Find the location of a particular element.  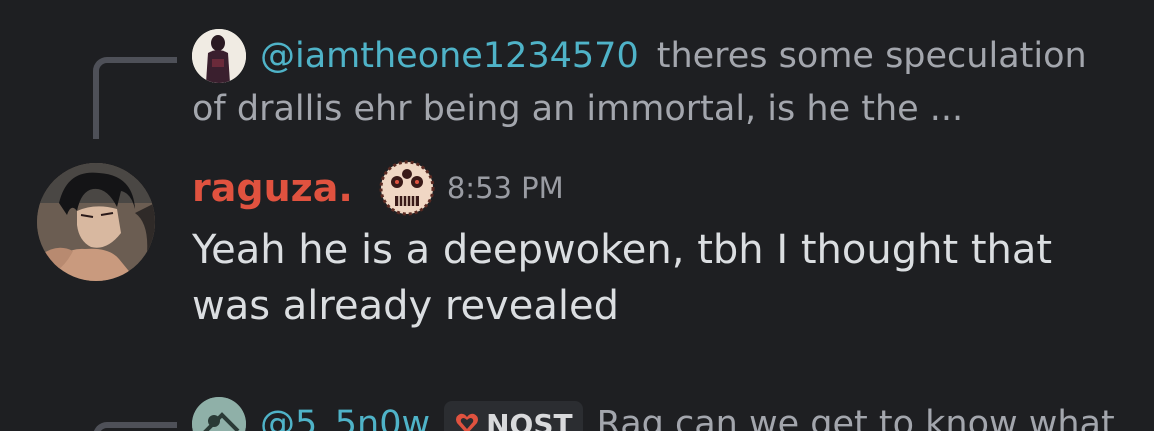

server-tag-label: NOST is located at coordinates (529, 419).